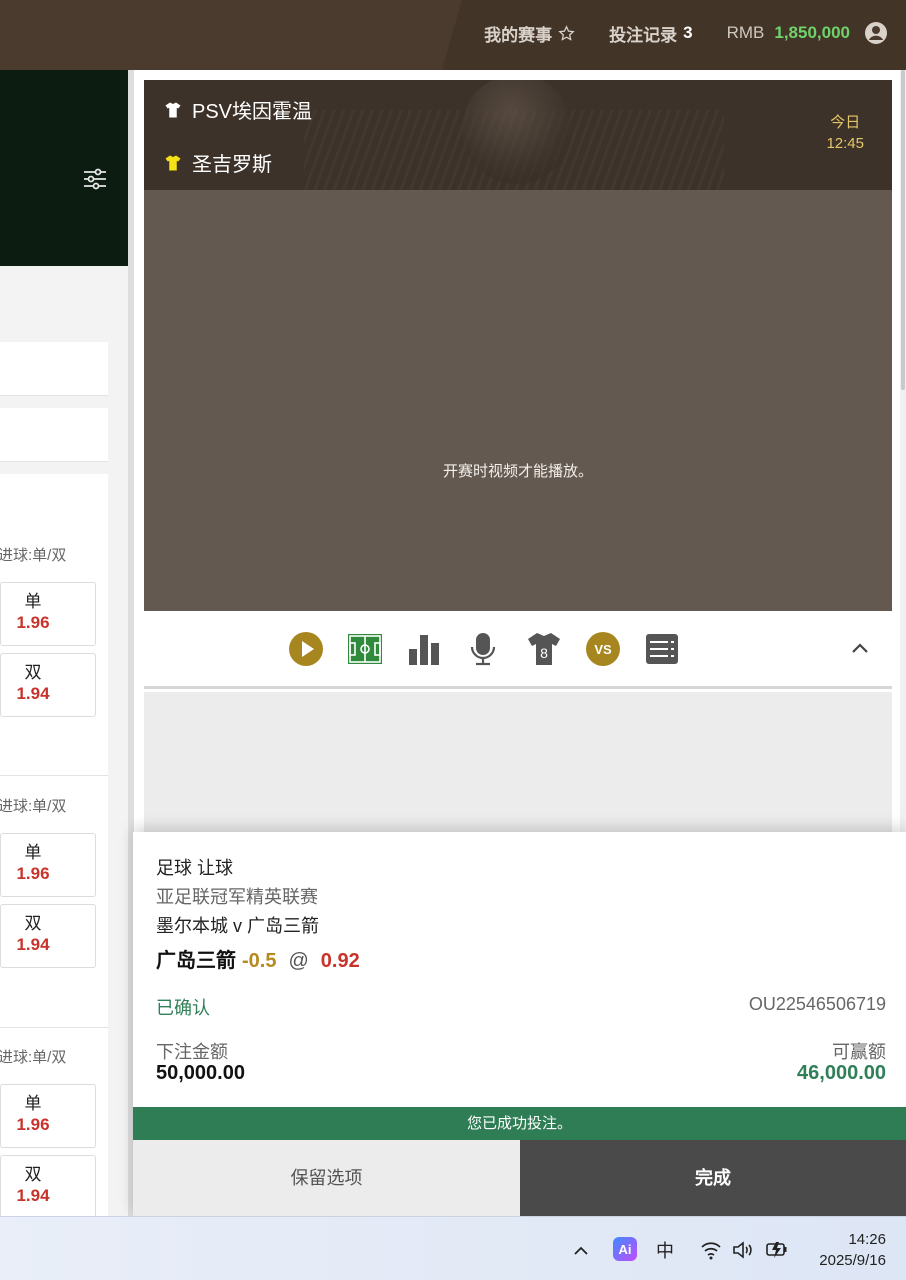 The image size is (906, 1280). What do you see at coordinates (777, 1250) in the screenshot?
I see `battery-charging-icon` at bounding box center [777, 1250].